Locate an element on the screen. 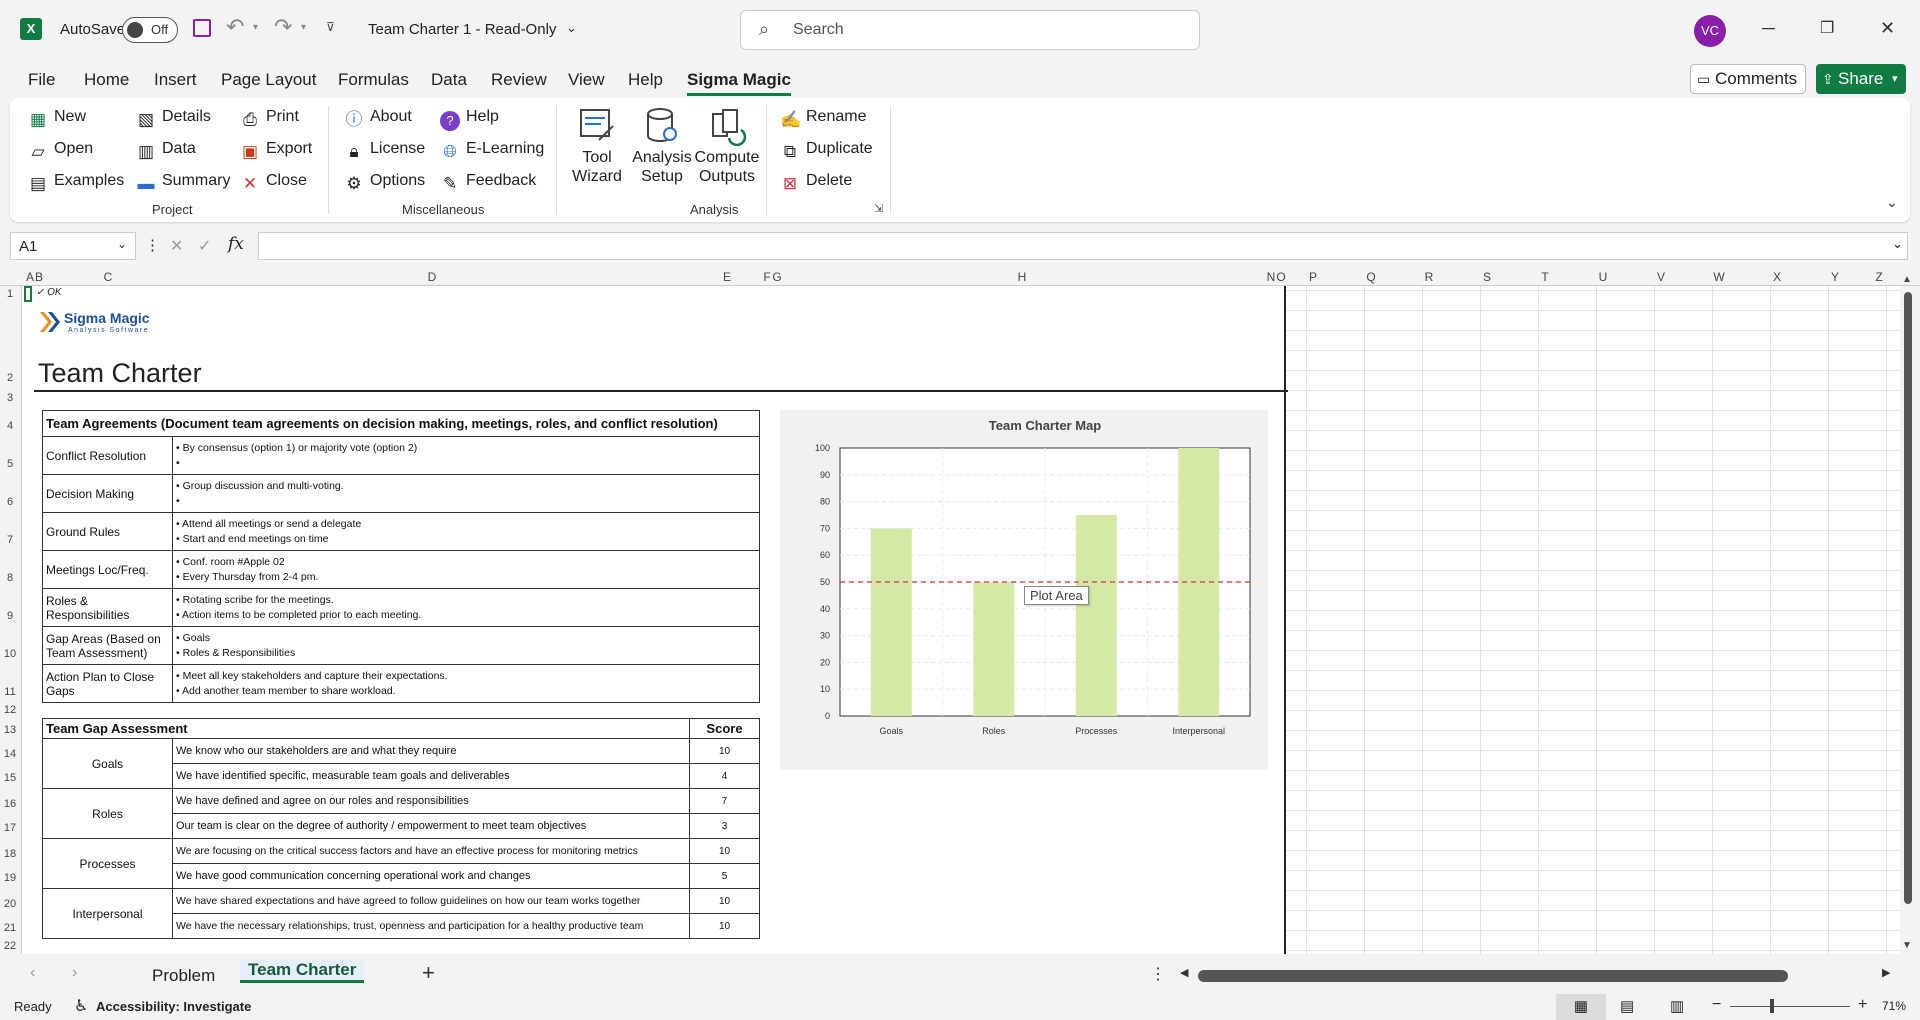 Image resolution: width=1920 pixels, height=1020 pixels. tool-wizard-button: Tool Wizard is located at coordinates (597, 146).